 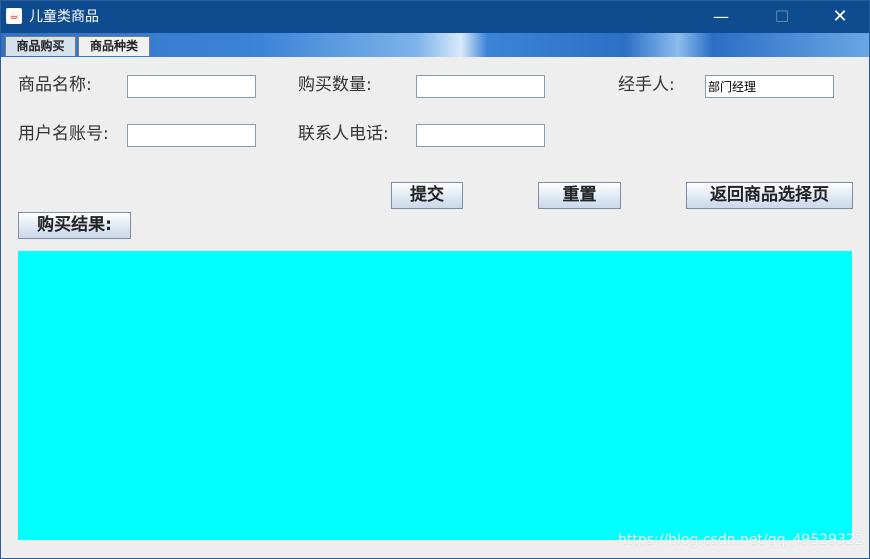 What do you see at coordinates (343, 134) in the screenshot?
I see `phone-label: 联系人电话:` at bounding box center [343, 134].